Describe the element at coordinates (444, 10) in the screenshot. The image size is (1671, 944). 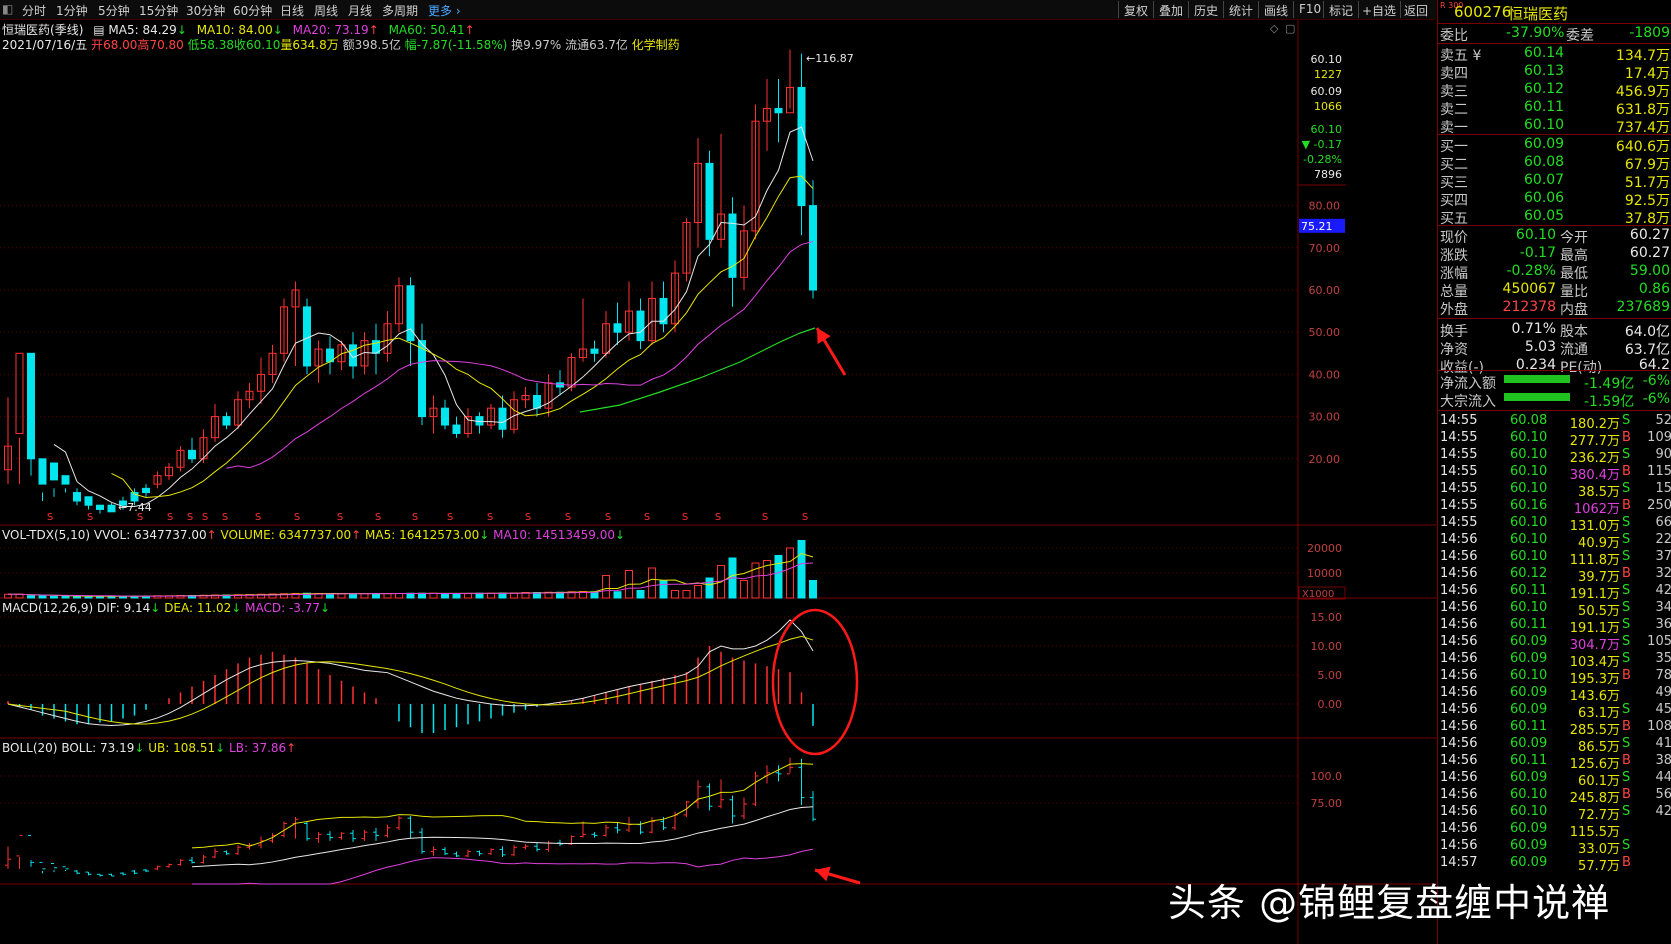
I see `more-periods-button: 更多 ›` at that location.